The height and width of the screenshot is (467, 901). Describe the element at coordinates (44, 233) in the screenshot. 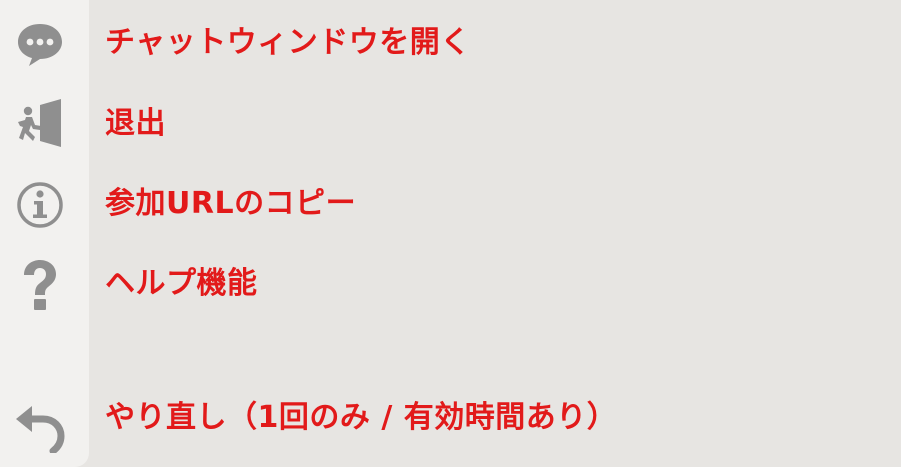

I see `icon-sidebar` at that location.